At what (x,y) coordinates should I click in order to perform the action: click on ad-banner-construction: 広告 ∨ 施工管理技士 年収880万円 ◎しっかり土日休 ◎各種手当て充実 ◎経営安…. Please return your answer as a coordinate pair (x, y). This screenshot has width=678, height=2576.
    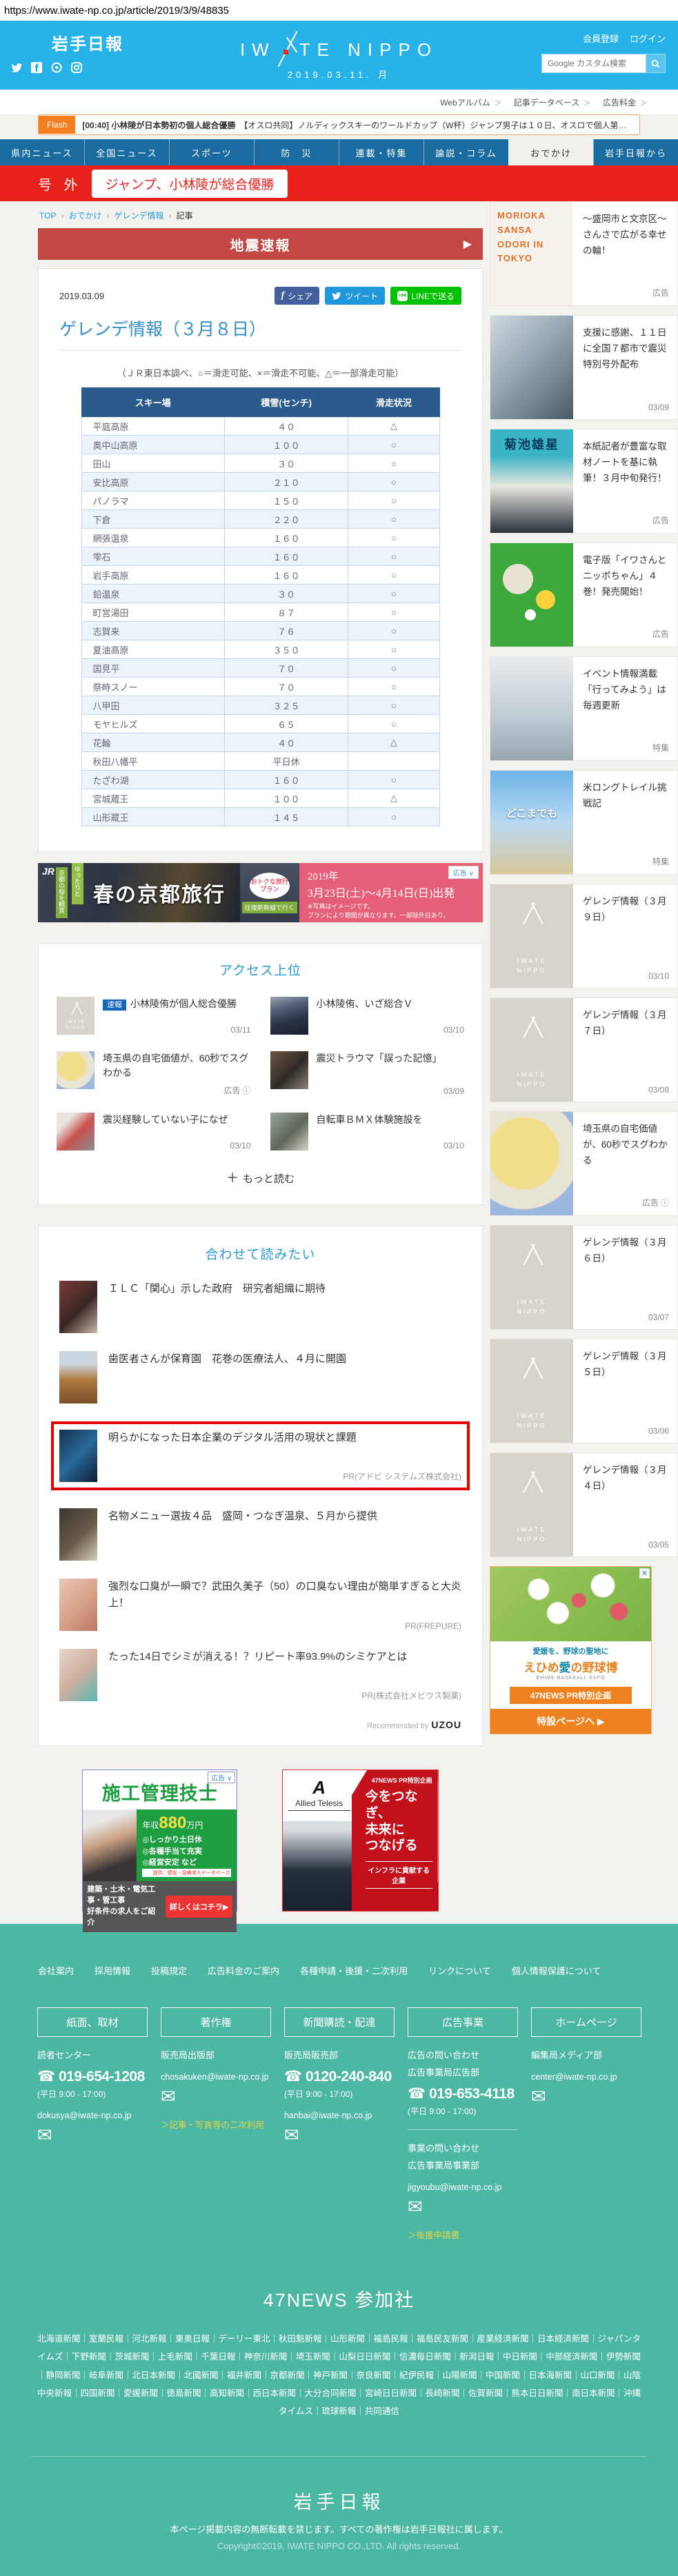
    Looking at the image, I should click on (160, 1850).